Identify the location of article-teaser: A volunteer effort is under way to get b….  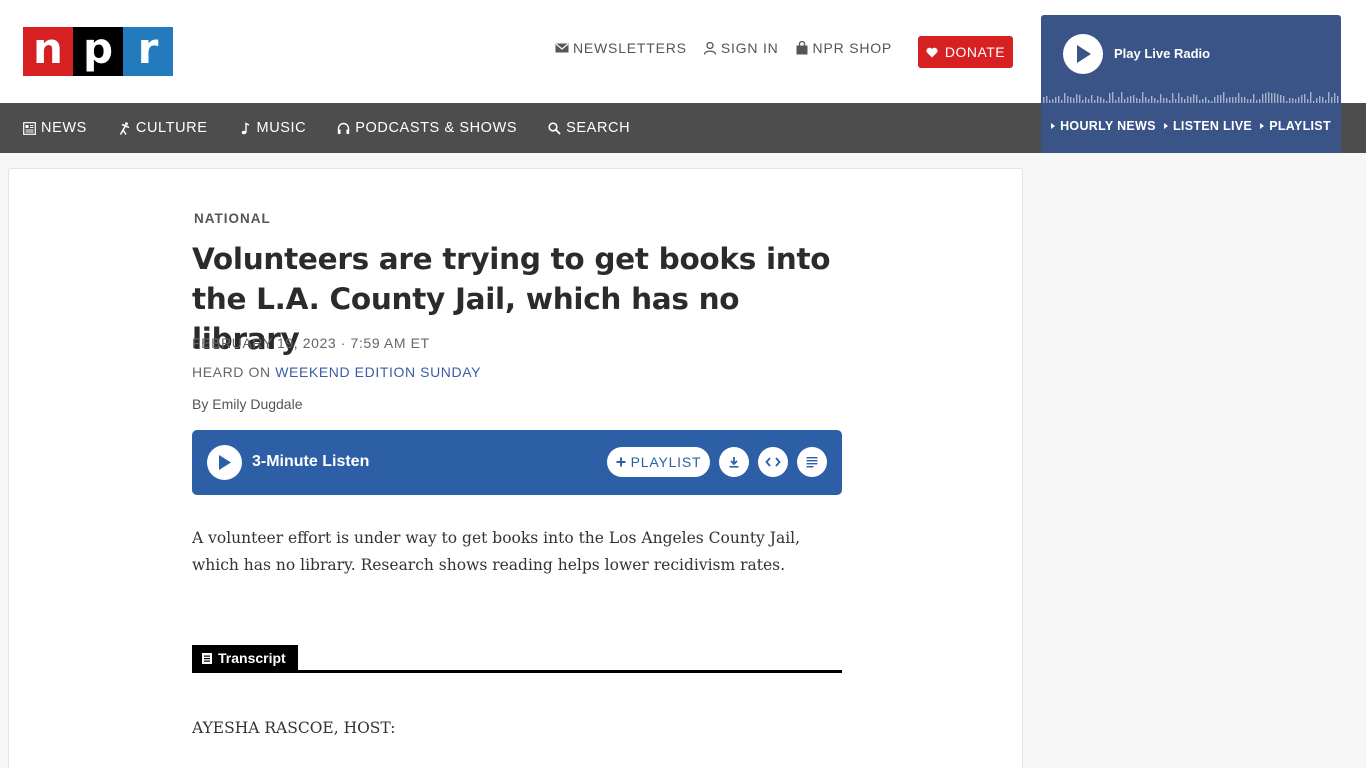
(496, 551).